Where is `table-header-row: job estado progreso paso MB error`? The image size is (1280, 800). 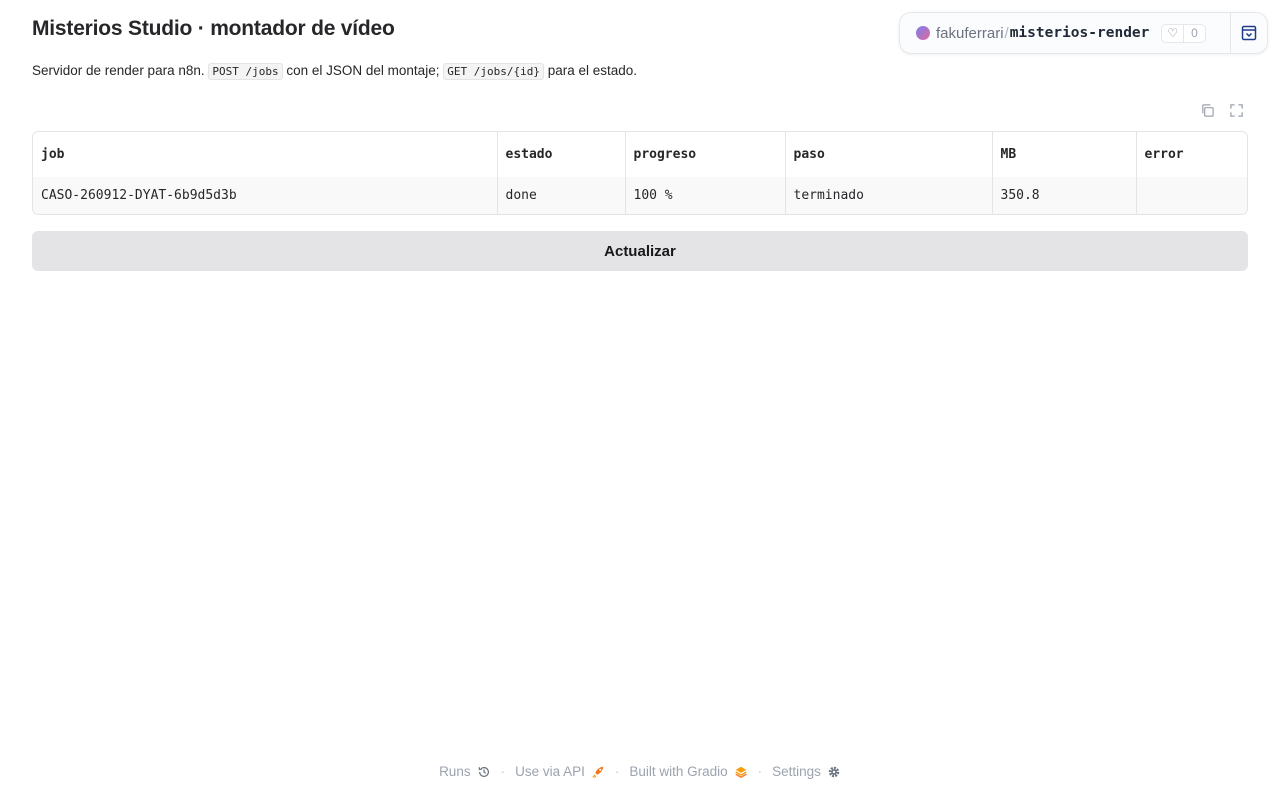 table-header-row: job estado progreso paso MB error is located at coordinates (640, 154).